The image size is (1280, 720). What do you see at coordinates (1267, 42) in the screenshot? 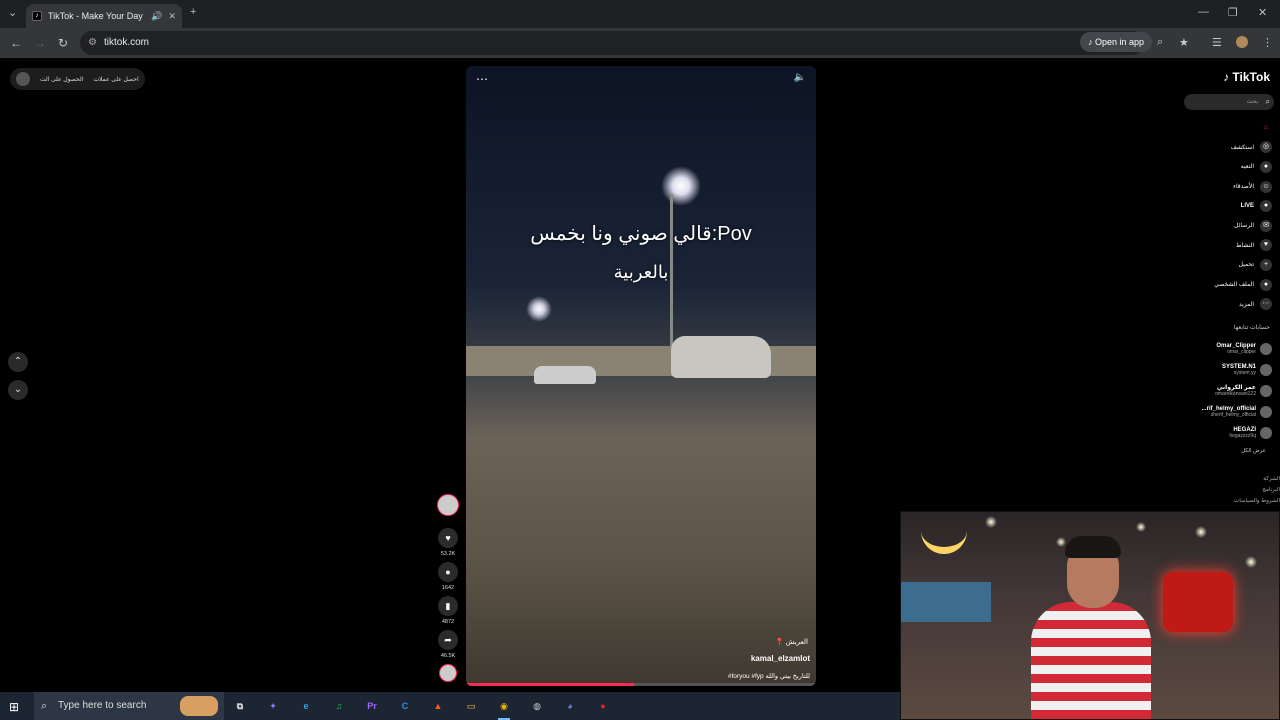
I see `menu-dots-icon: ⋮` at bounding box center [1267, 42].